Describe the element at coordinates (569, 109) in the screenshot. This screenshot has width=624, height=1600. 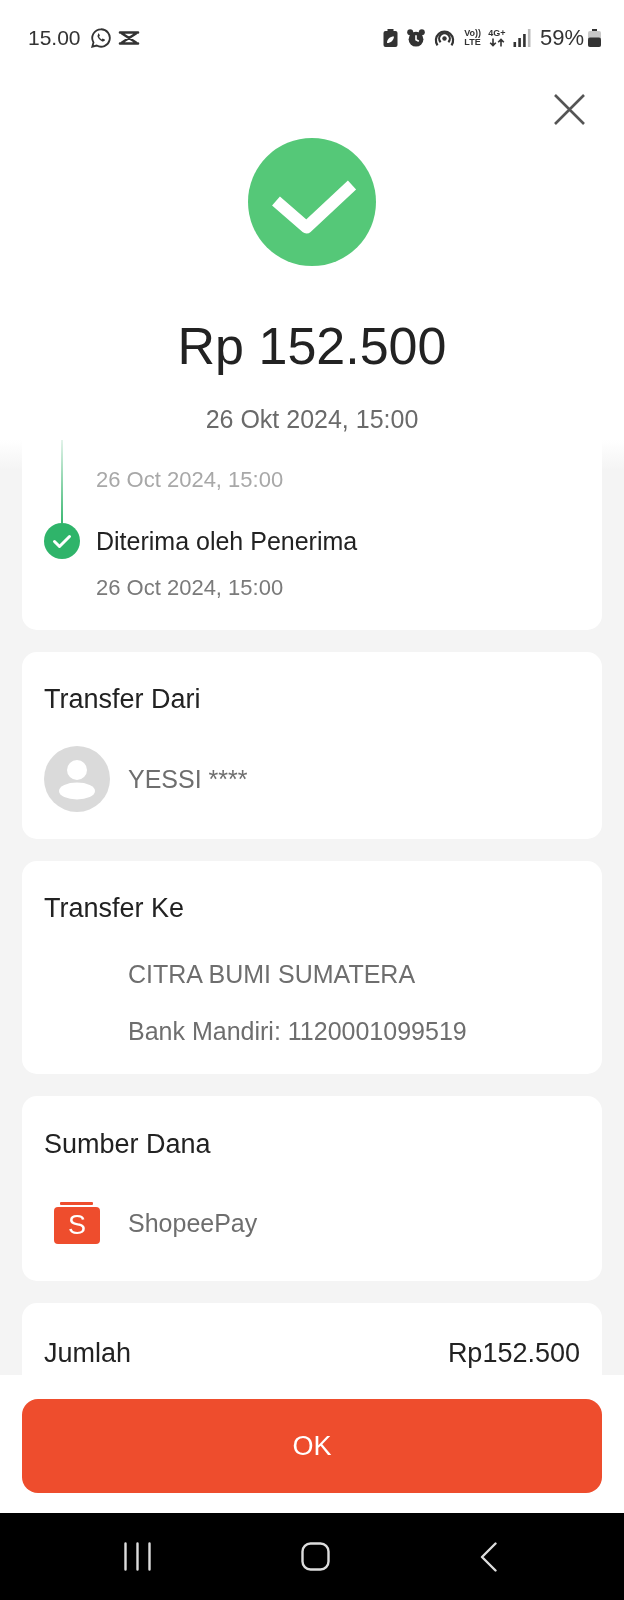
I see `close-icon` at that location.